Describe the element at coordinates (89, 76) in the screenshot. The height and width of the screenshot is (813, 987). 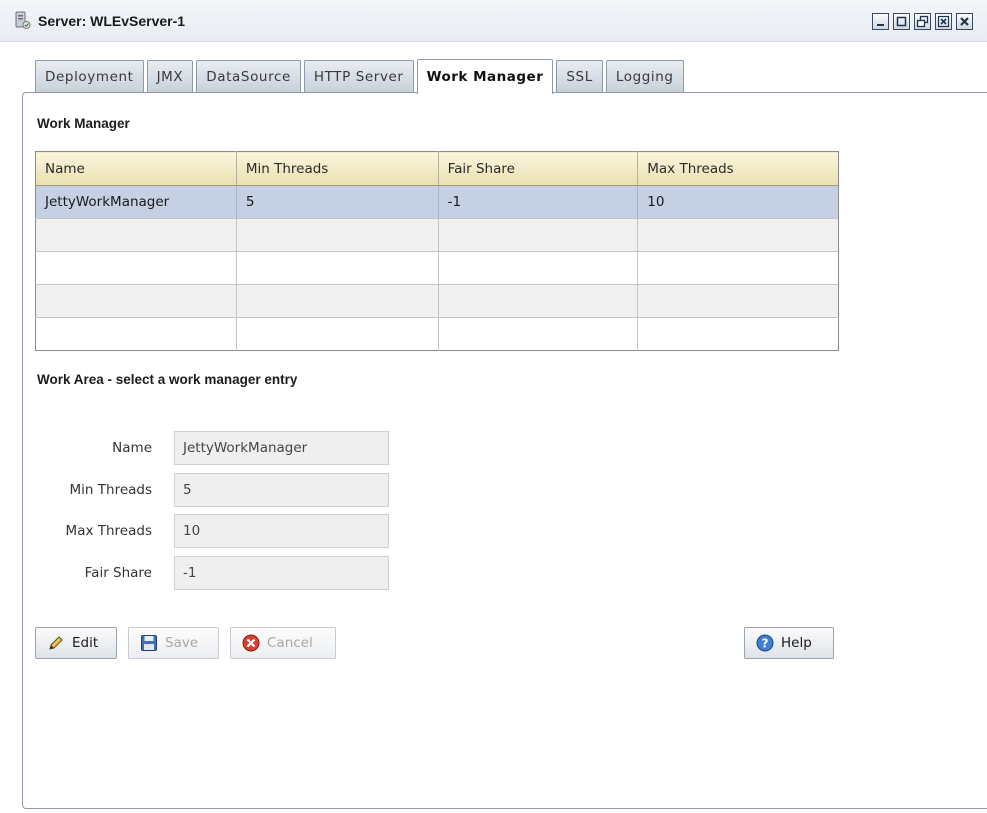
I see `tab-deployment: Deployment` at that location.